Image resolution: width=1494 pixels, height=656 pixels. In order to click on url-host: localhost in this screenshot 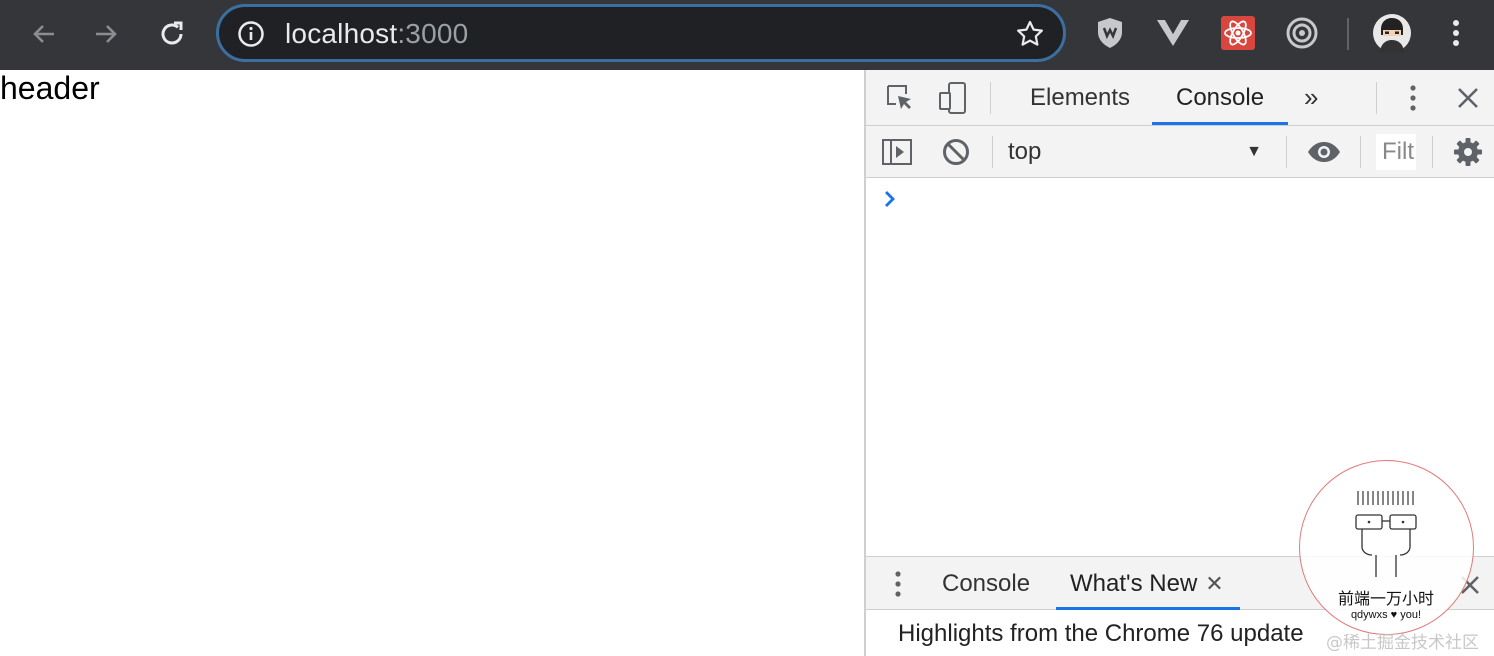, I will do `click(341, 33)`.